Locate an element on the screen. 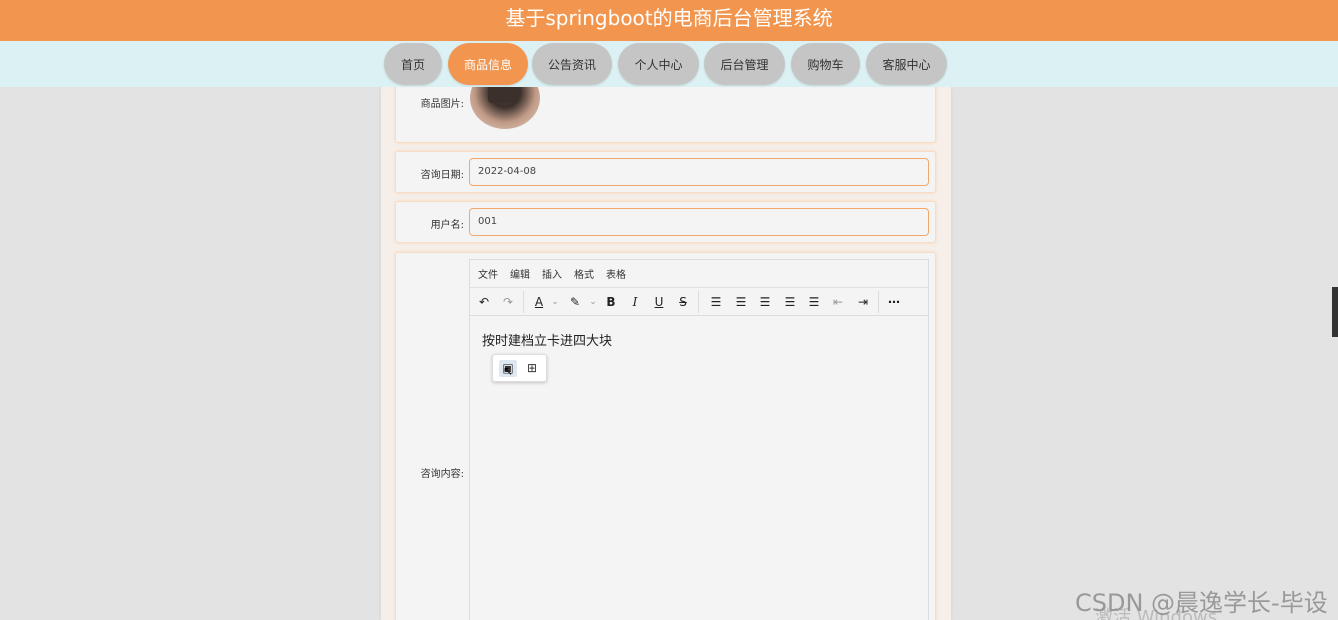 The width and height of the screenshot is (1338, 620). editor-content: 按时建档立卡进四大块 is located at coordinates (547, 339).